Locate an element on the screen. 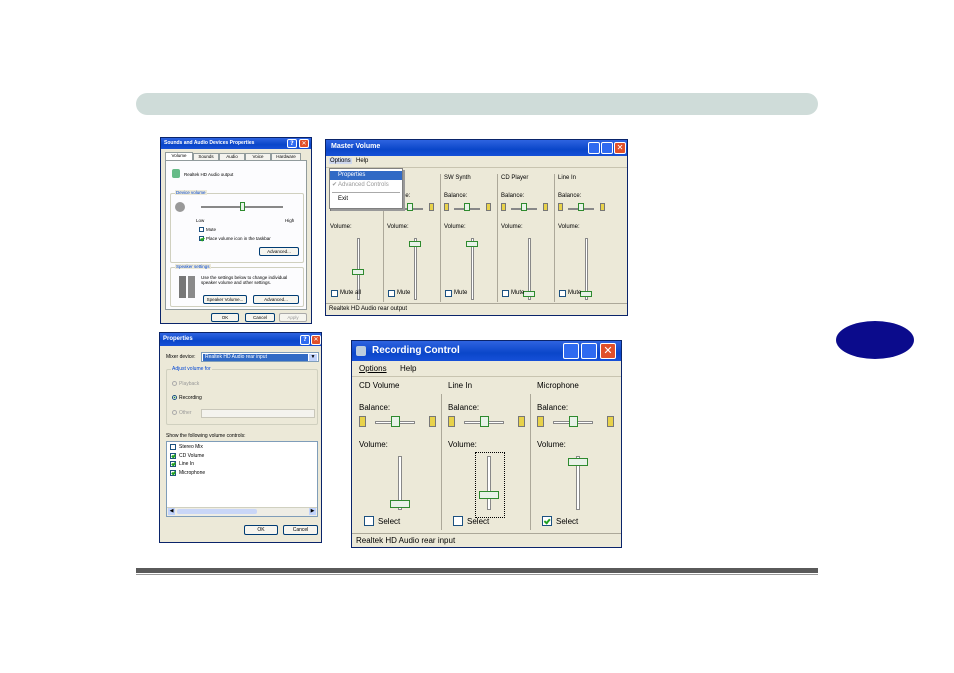 Image resolution: width=954 pixels, height=673 pixels. place-icon-checkbox is located at coordinates (201, 238).